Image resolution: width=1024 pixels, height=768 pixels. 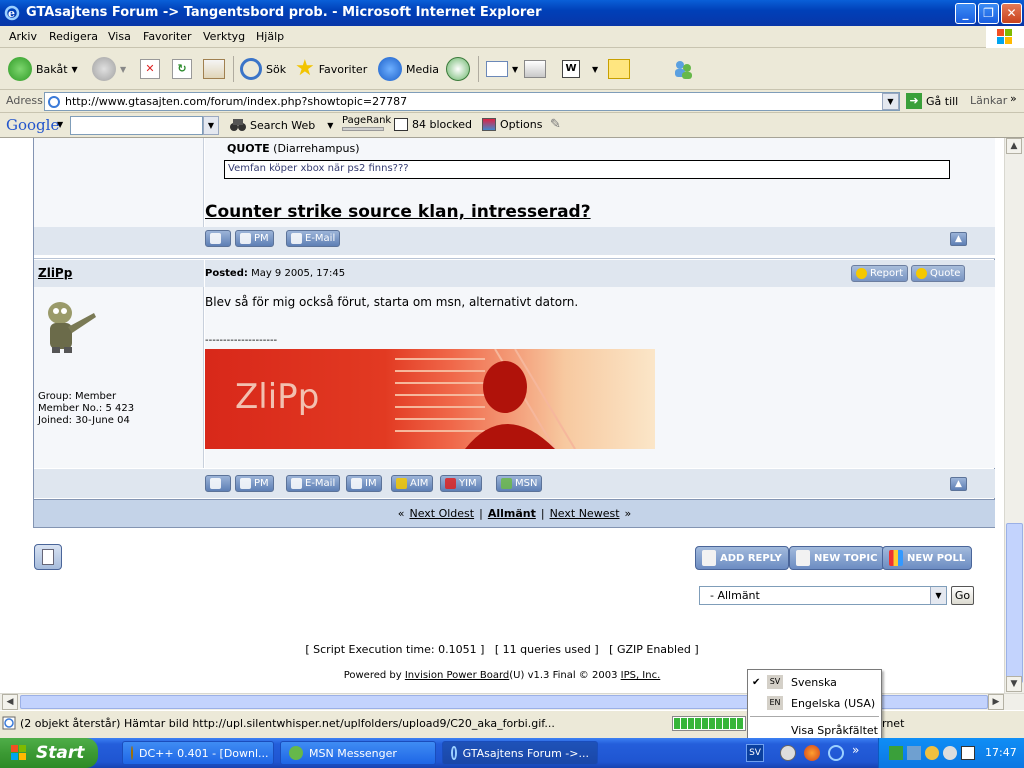 I want to click on search-button: Sök, so click(x=263, y=69).